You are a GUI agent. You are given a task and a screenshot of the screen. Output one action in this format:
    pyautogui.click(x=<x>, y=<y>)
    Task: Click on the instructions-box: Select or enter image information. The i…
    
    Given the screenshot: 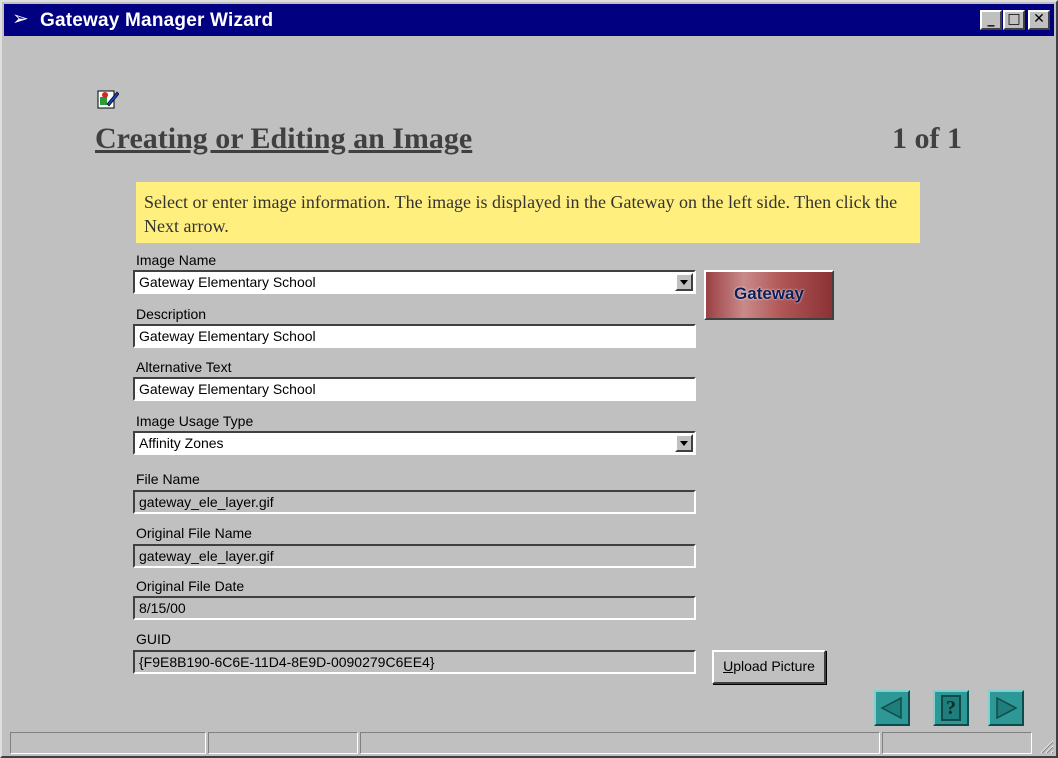 What is the action you would take?
    pyautogui.click(x=528, y=212)
    